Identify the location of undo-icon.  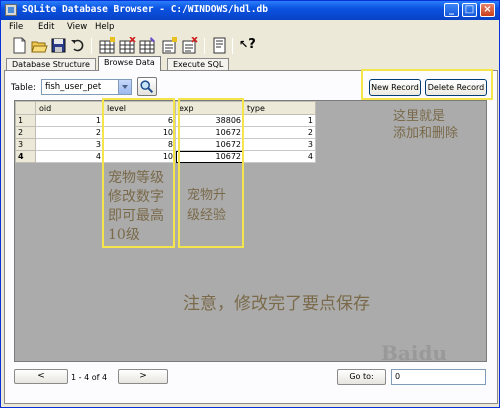
(77, 45).